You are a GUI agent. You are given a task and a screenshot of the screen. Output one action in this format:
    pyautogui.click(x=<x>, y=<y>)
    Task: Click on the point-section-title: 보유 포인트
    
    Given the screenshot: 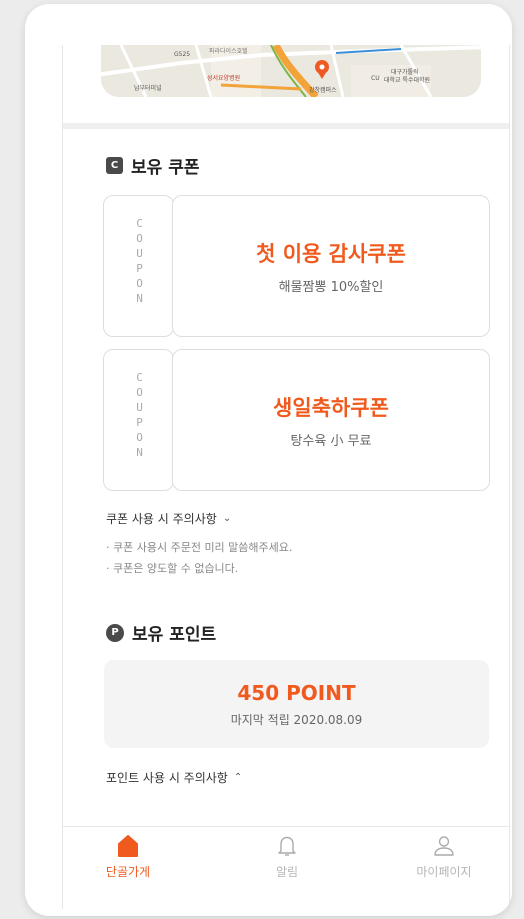 What is the action you would take?
    pyautogui.click(x=174, y=635)
    